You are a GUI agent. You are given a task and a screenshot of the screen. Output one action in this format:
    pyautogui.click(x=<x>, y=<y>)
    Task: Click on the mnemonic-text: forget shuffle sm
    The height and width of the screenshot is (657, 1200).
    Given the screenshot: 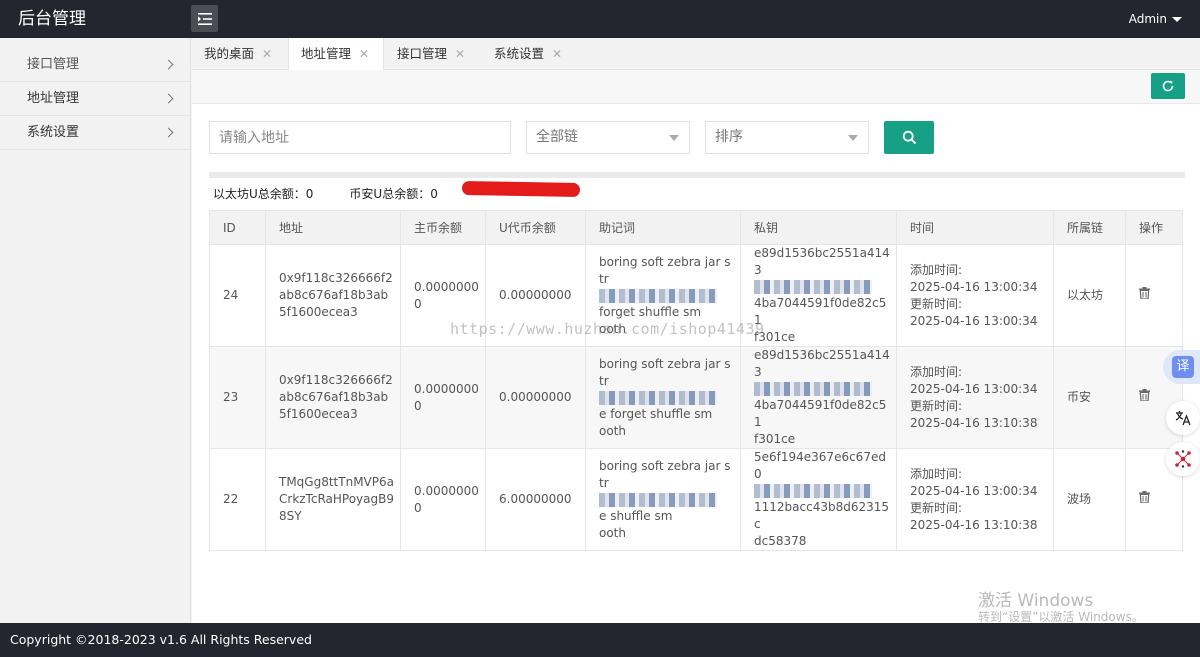 What is the action you would take?
    pyautogui.click(x=650, y=311)
    